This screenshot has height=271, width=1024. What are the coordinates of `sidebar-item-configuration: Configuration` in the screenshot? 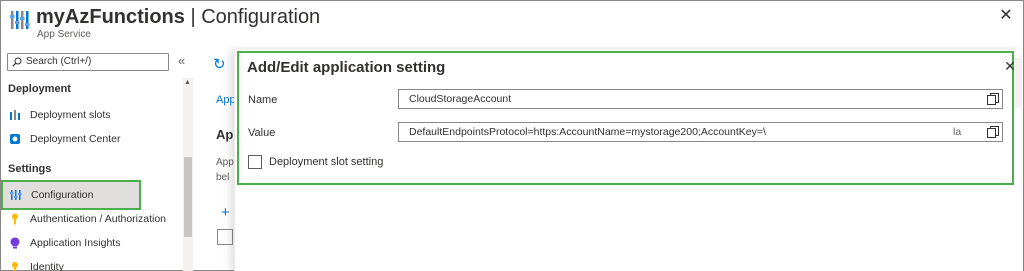 It's located at (71, 195).